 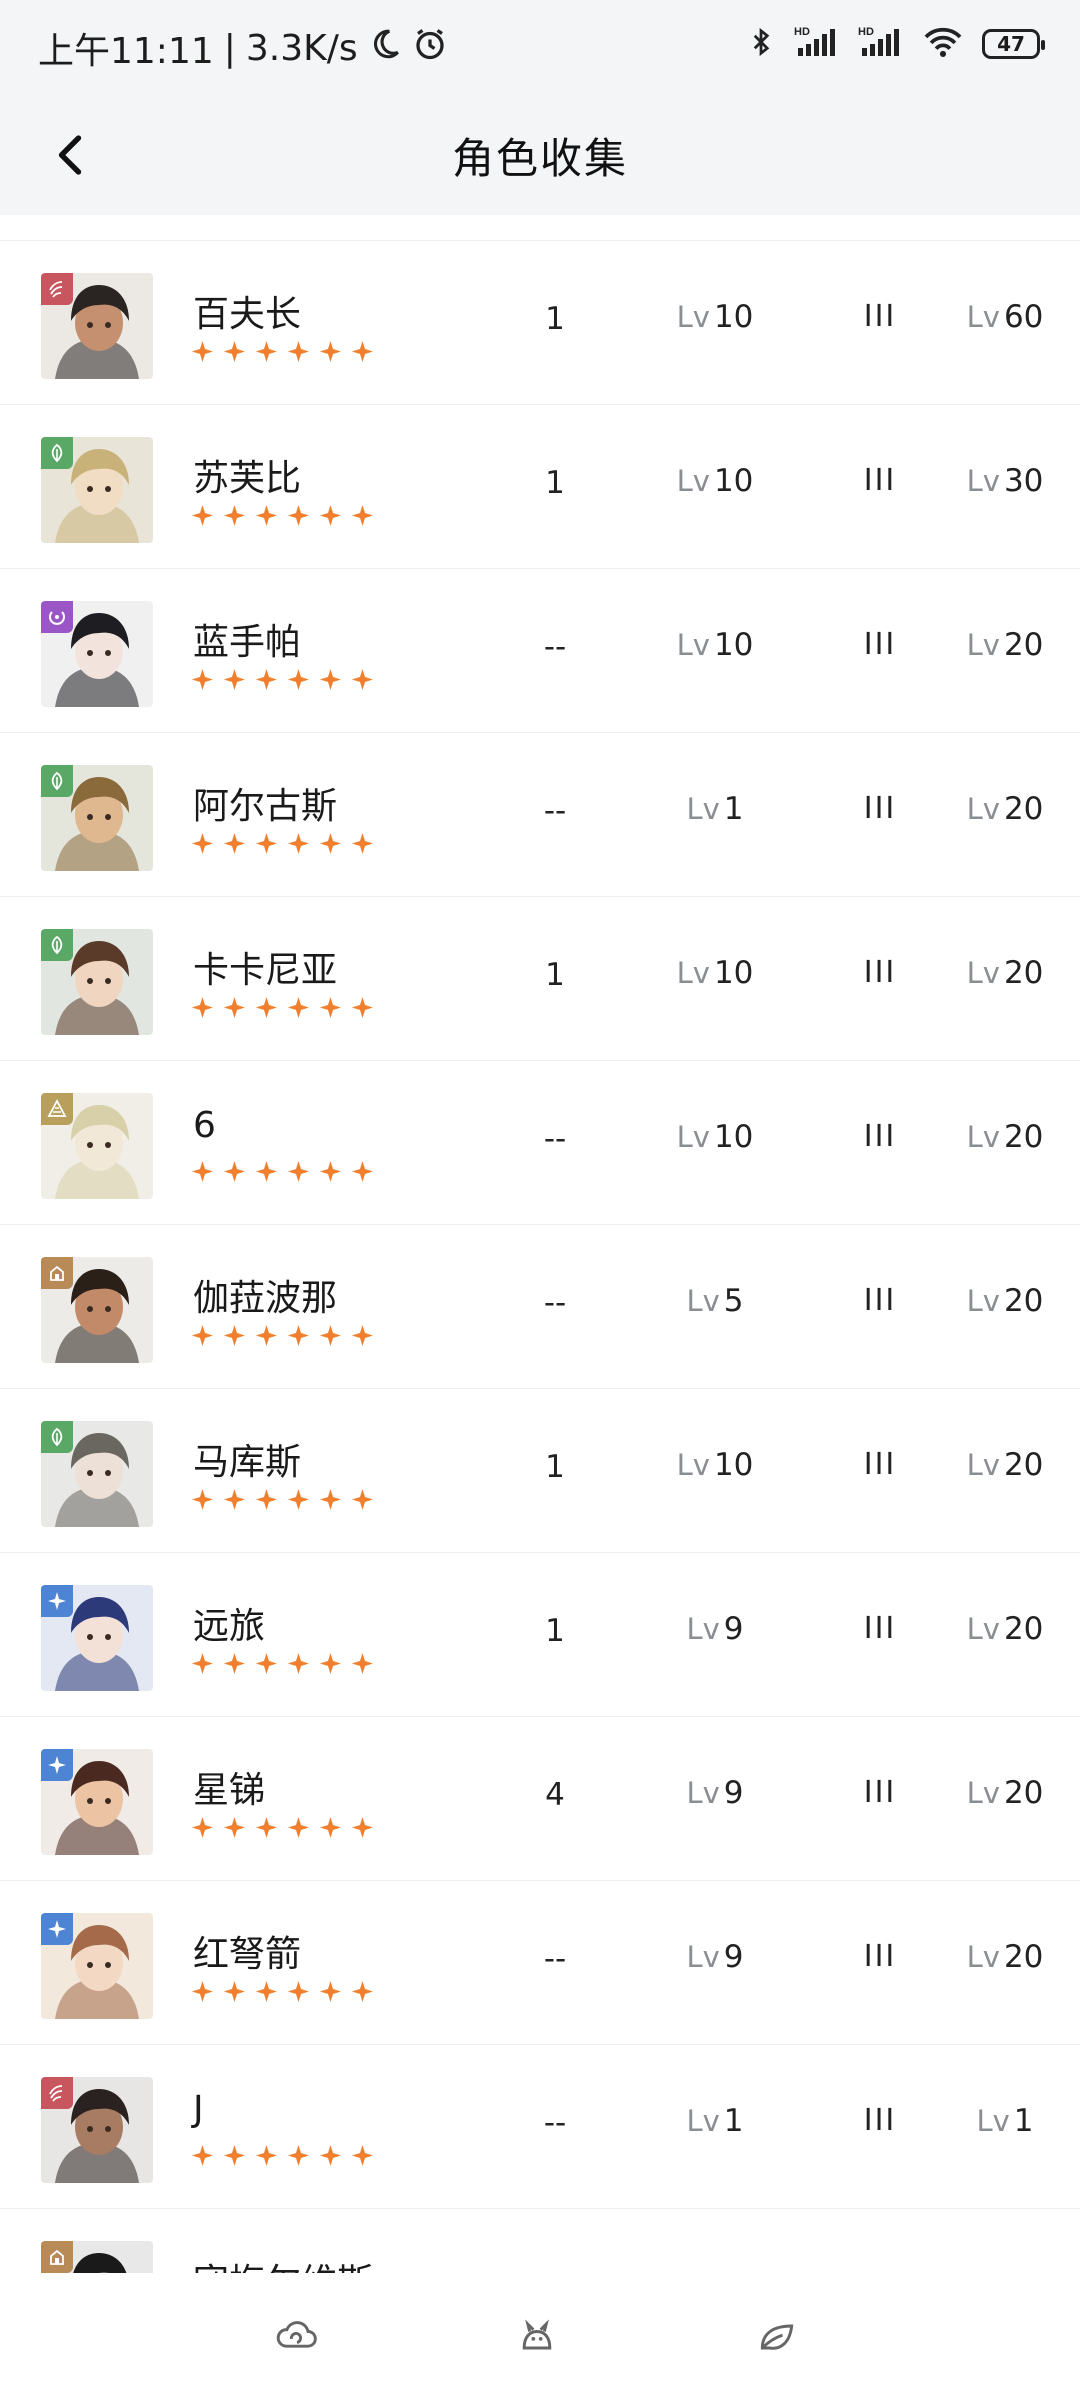 I want to click on alarm-icon, so click(x=430, y=48).